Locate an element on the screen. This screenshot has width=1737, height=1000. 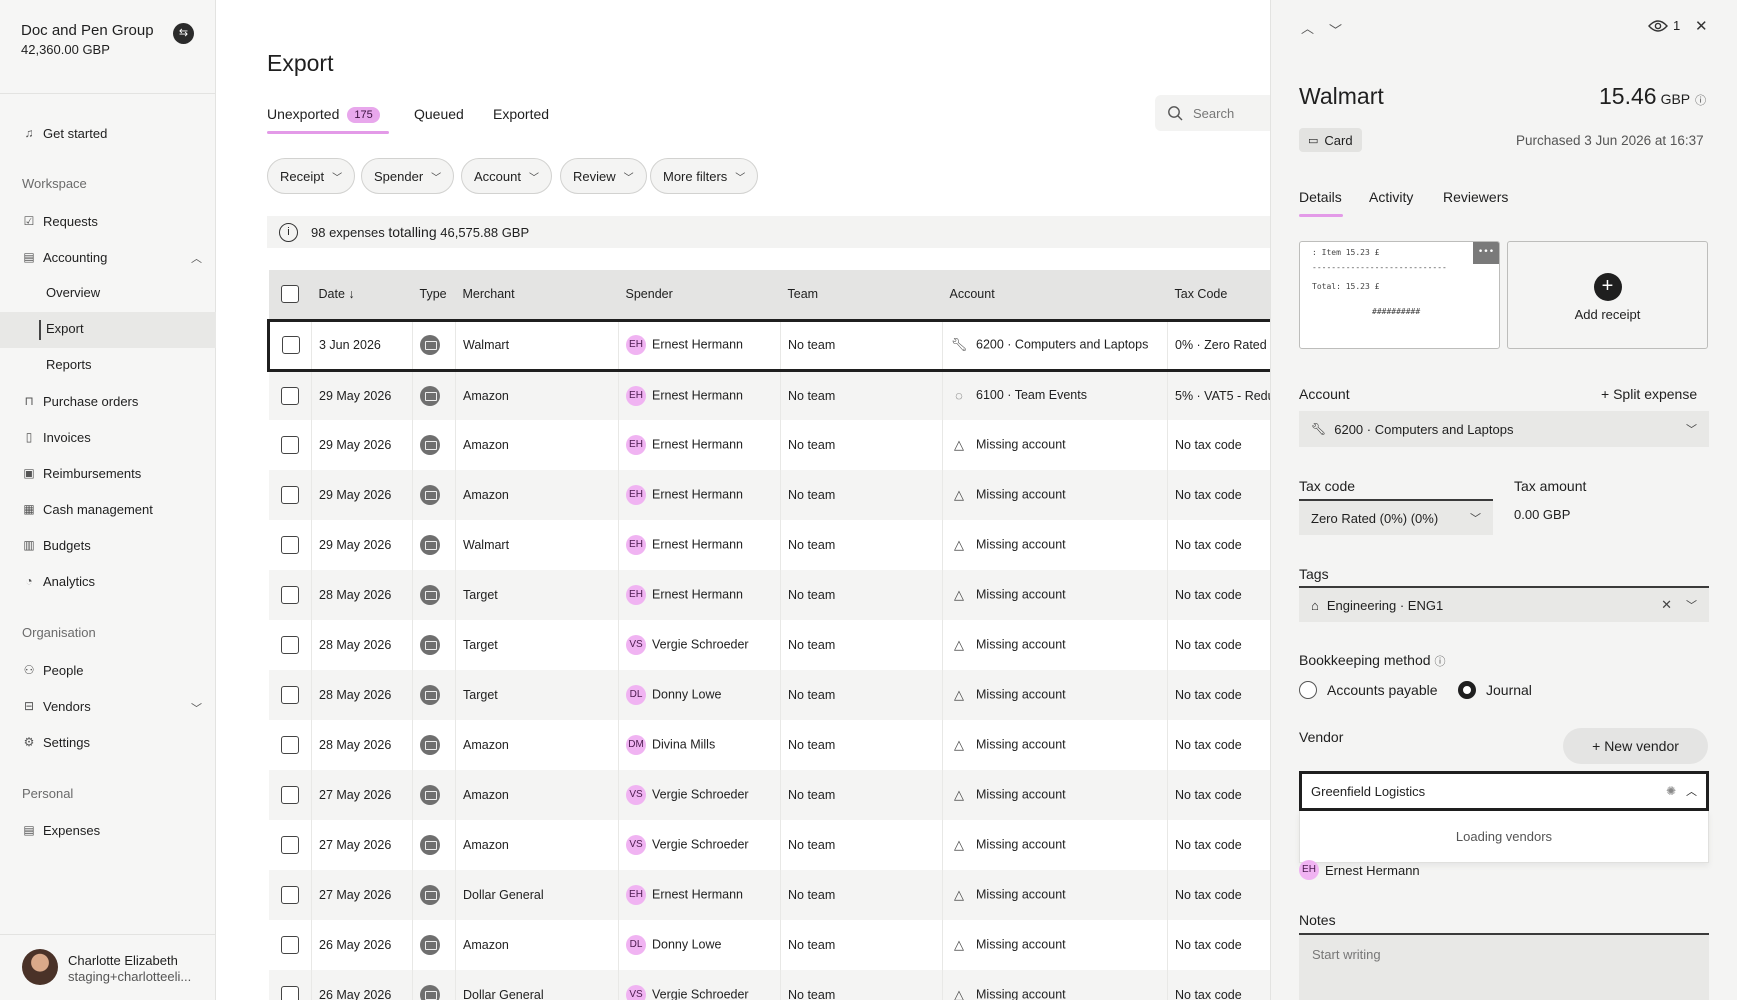
bookkeeping-journal: Journal is located at coordinates (1495, 690).